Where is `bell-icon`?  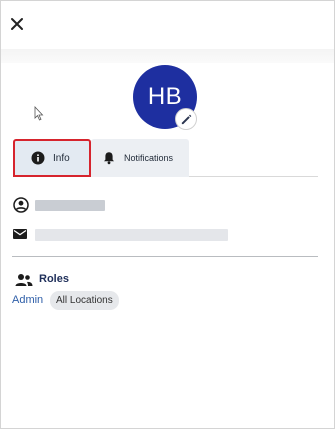 bell-icon is located at coordinates (109, 158).